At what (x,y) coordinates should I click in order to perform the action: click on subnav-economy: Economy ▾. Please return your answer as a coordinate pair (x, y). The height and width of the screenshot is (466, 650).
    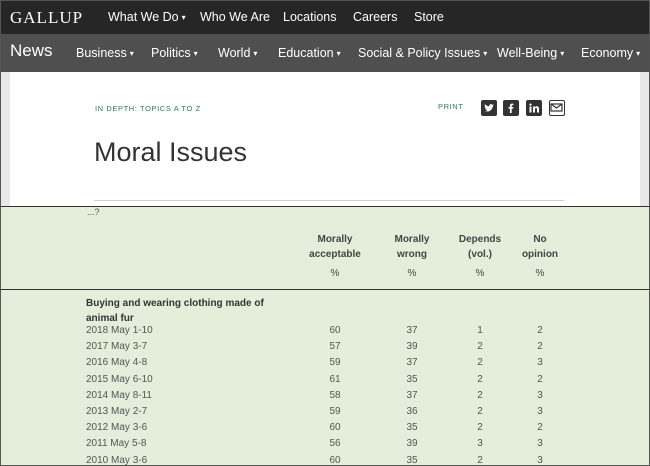
    Looking at the image, I should click on (610, 53).